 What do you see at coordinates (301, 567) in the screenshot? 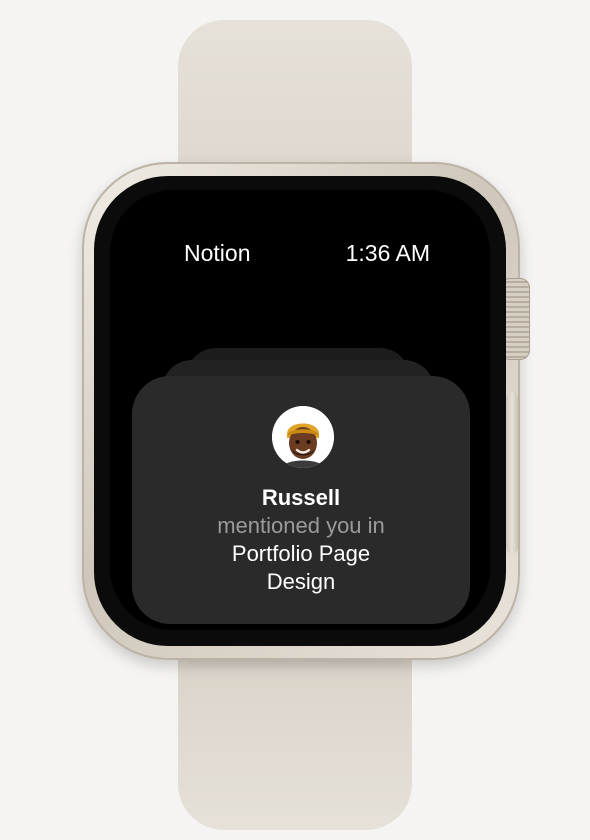
I see `notification-document: Portfolio Page Design` at bounding box center [301, 567].